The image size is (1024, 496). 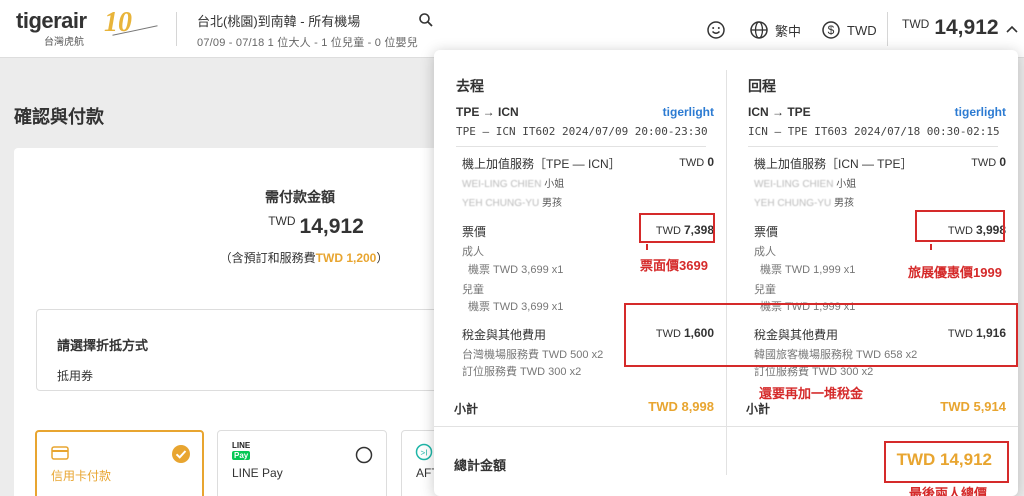 I want to click on line-pay-logo: LINE Pay, so click(x=241, y=450).